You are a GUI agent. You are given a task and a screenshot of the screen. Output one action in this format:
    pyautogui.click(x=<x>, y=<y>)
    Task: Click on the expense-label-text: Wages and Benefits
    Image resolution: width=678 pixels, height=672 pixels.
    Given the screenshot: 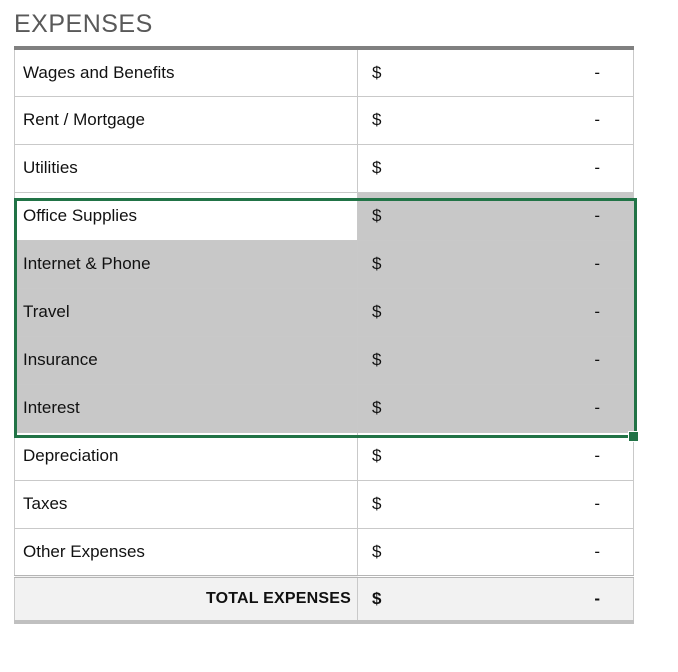 What is the action you would take?
    pyautogui.click(x=99, y=72)
    